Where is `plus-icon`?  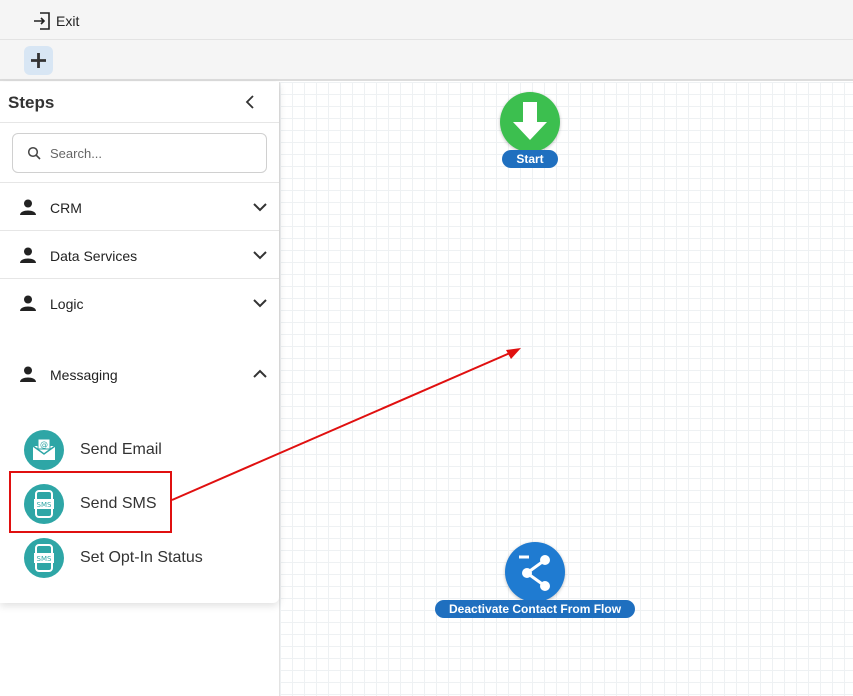 plus-icon is located at coordinates (38, 60).